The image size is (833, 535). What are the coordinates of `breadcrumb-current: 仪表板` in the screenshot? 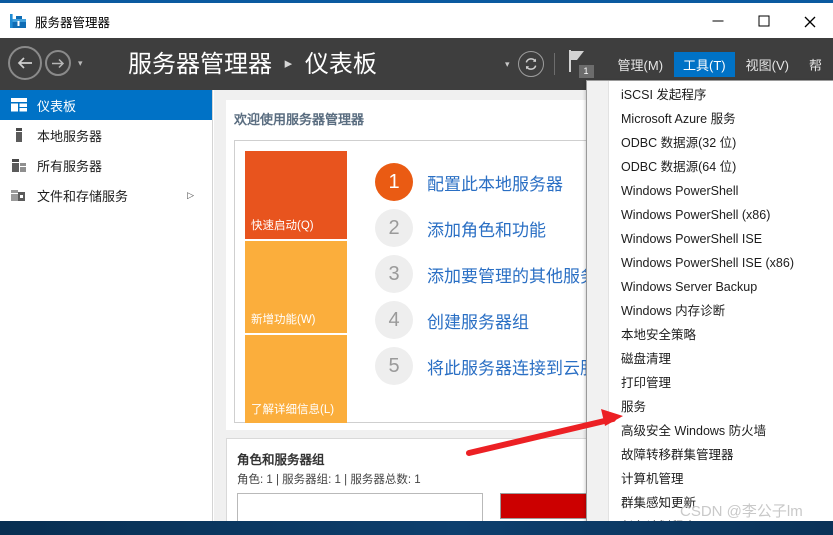 It's located at (340, 64).